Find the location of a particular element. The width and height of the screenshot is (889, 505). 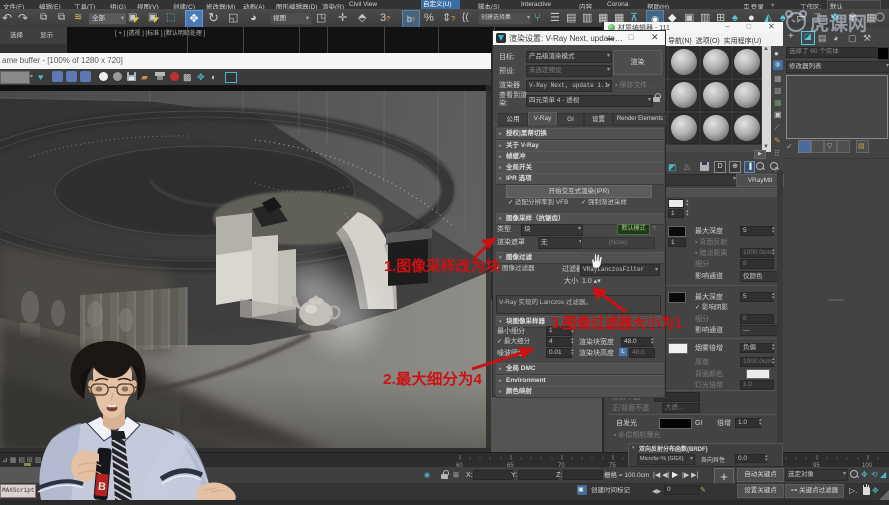

svg-text: B is located at coordinates (102, 487).